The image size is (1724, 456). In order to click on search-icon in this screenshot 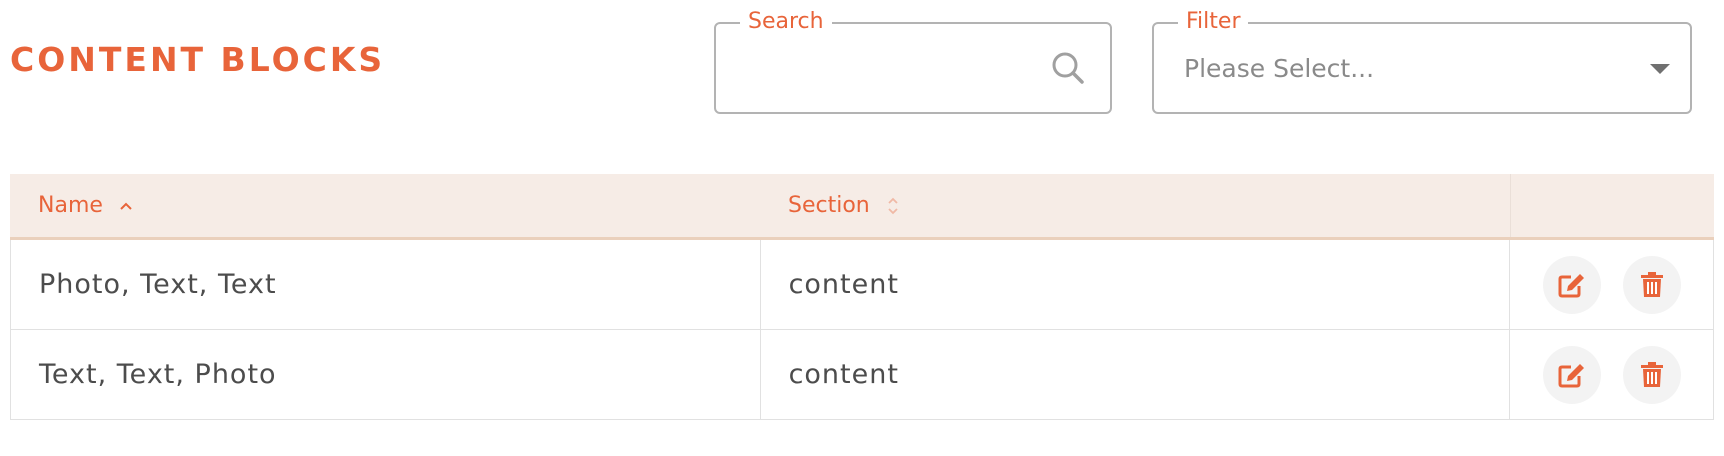, I will do `click(1068, 68)`.